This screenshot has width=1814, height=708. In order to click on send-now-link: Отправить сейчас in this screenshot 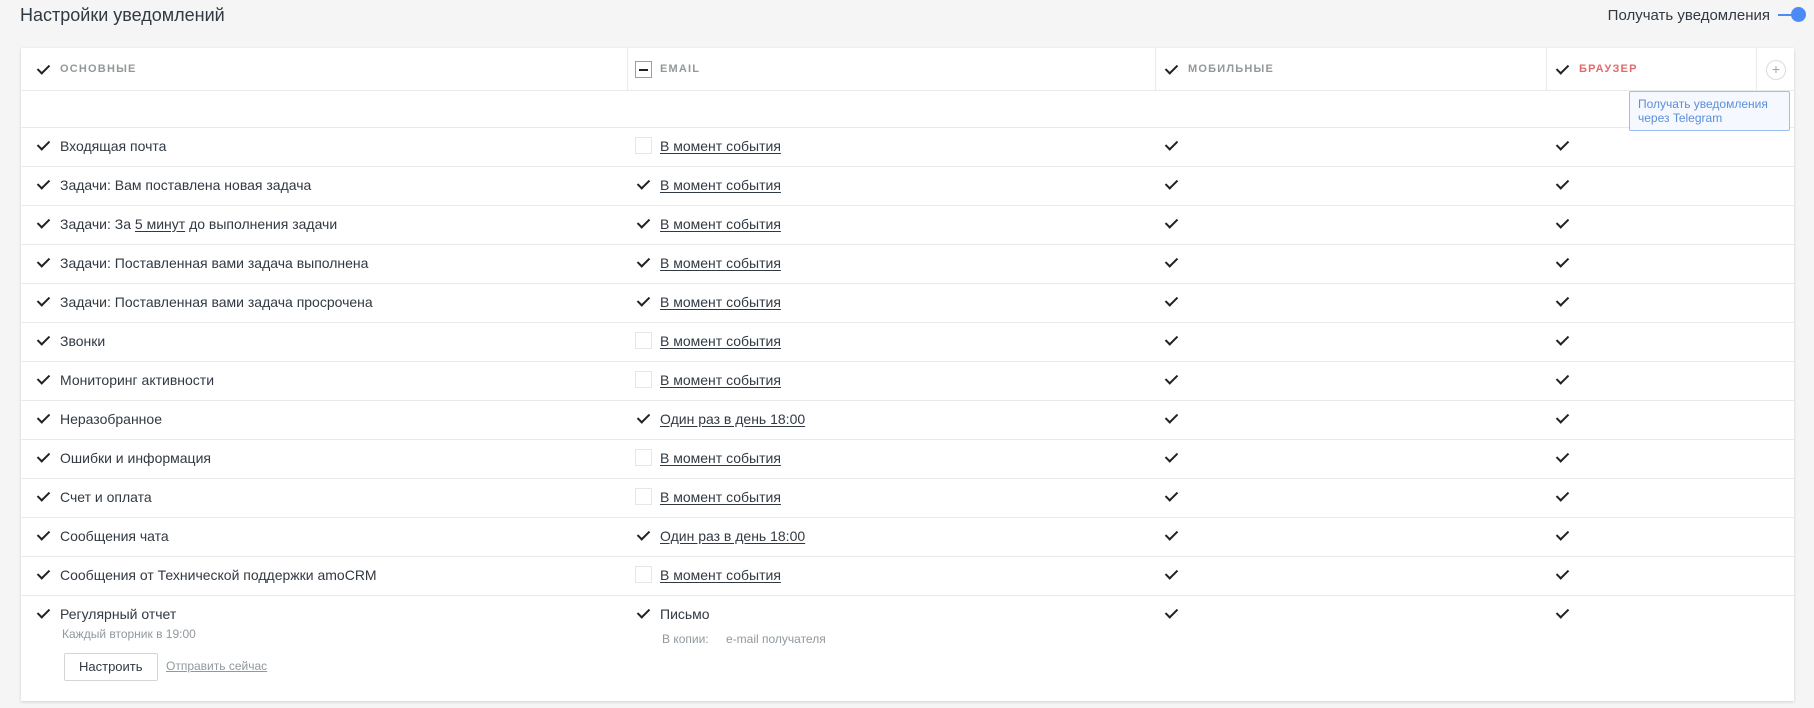, I will do `click(216, 666)`.